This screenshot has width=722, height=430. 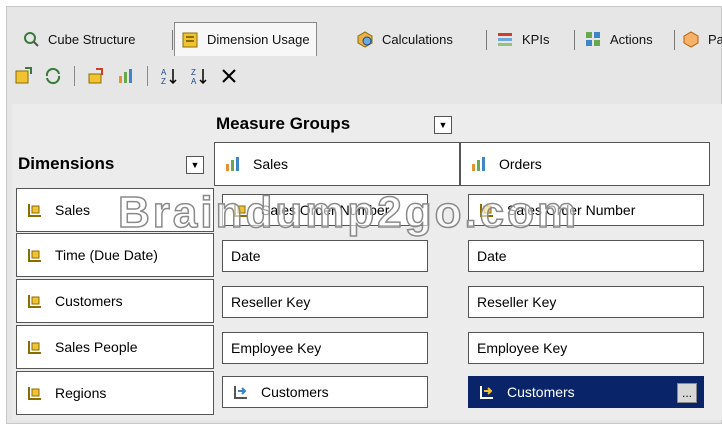 I want to click on dimensions-dropdown: ▼, so click(x=195, y=165).